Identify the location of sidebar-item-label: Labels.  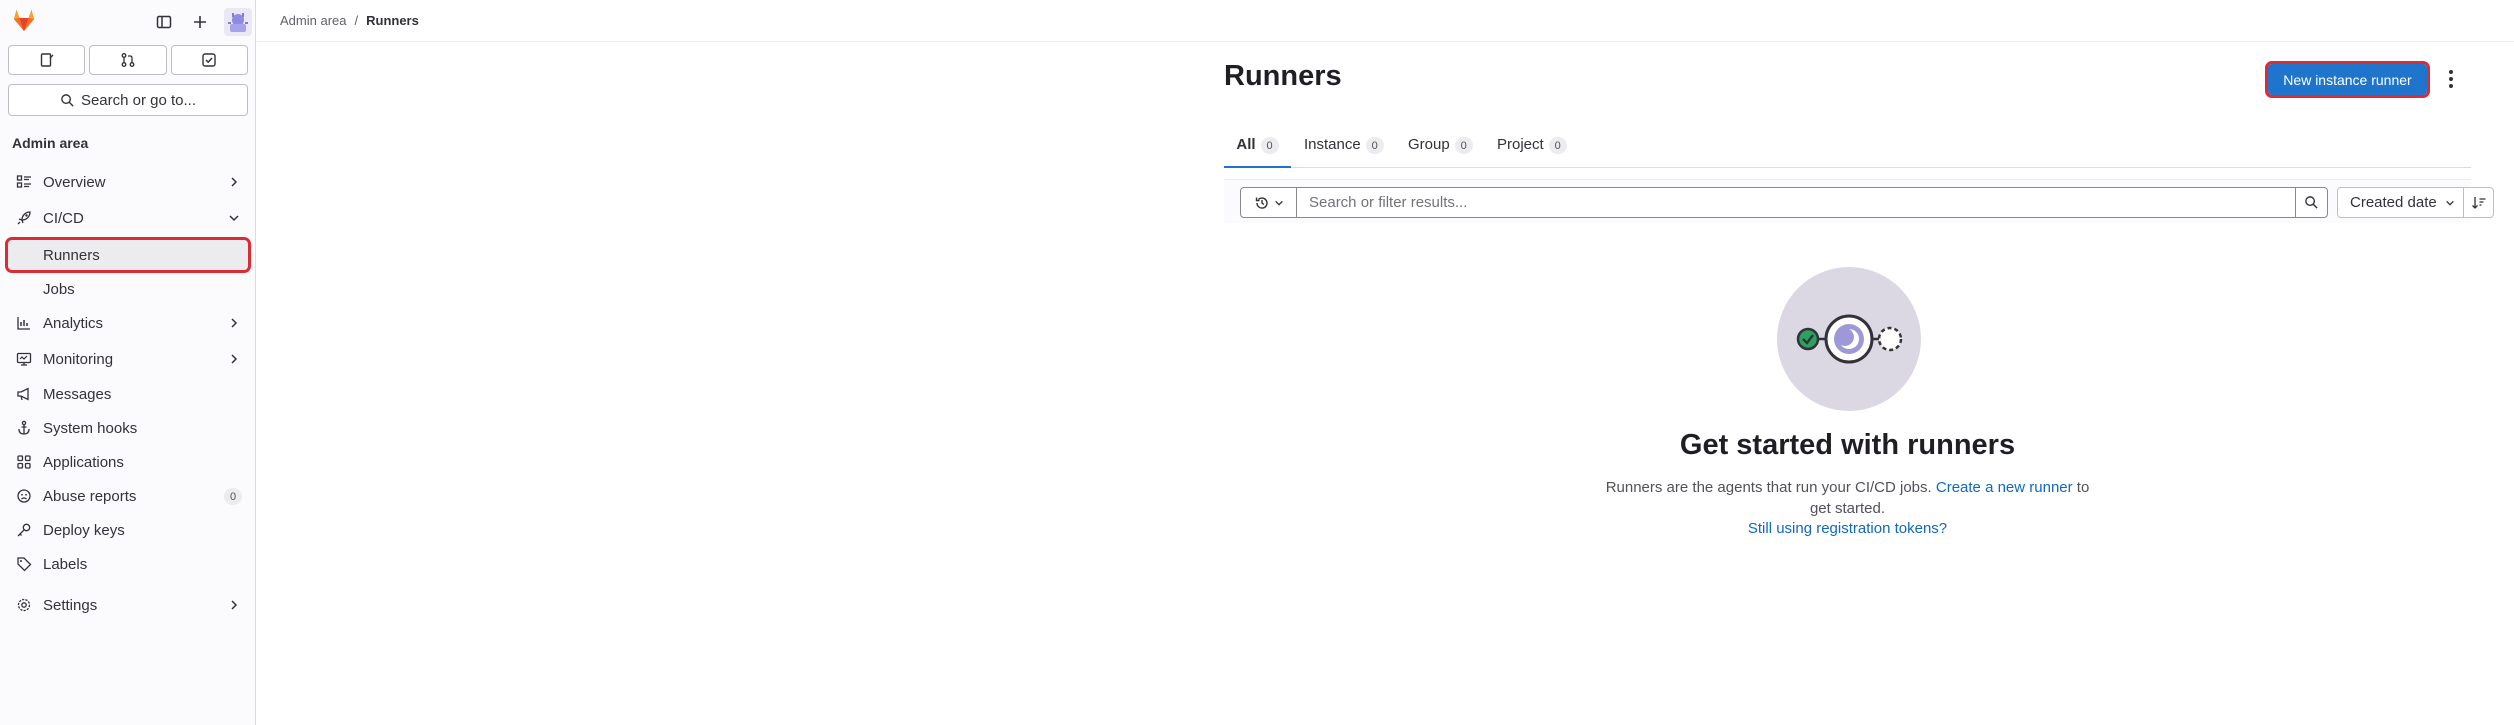
(65, 564).